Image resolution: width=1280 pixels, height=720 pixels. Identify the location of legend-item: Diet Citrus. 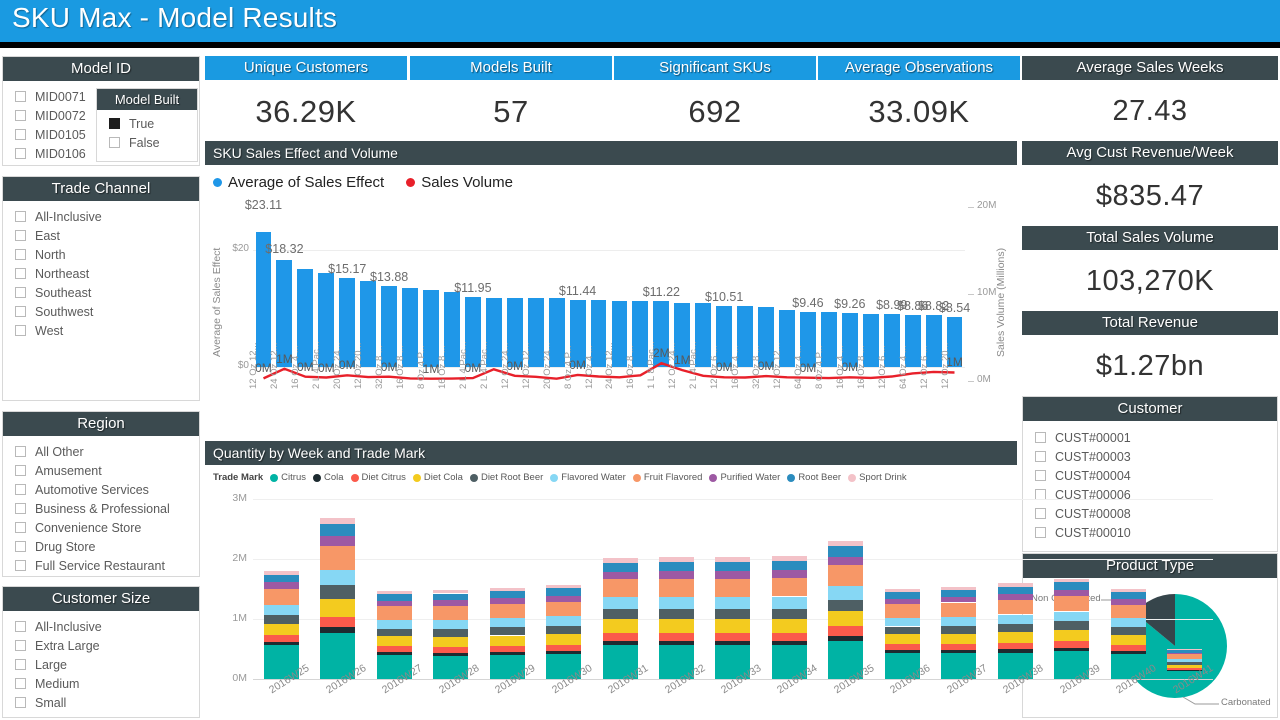
(378, 477).